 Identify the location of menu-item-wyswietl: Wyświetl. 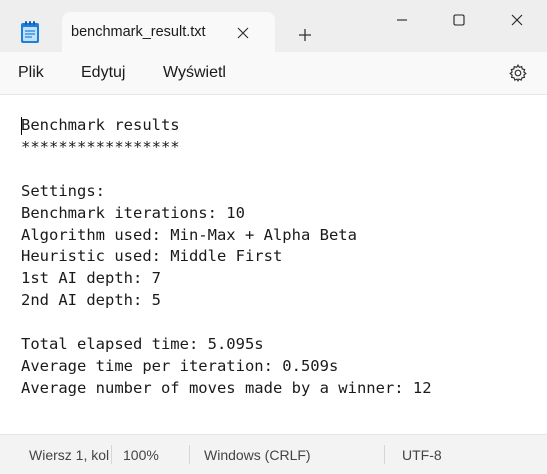
(194, 73).